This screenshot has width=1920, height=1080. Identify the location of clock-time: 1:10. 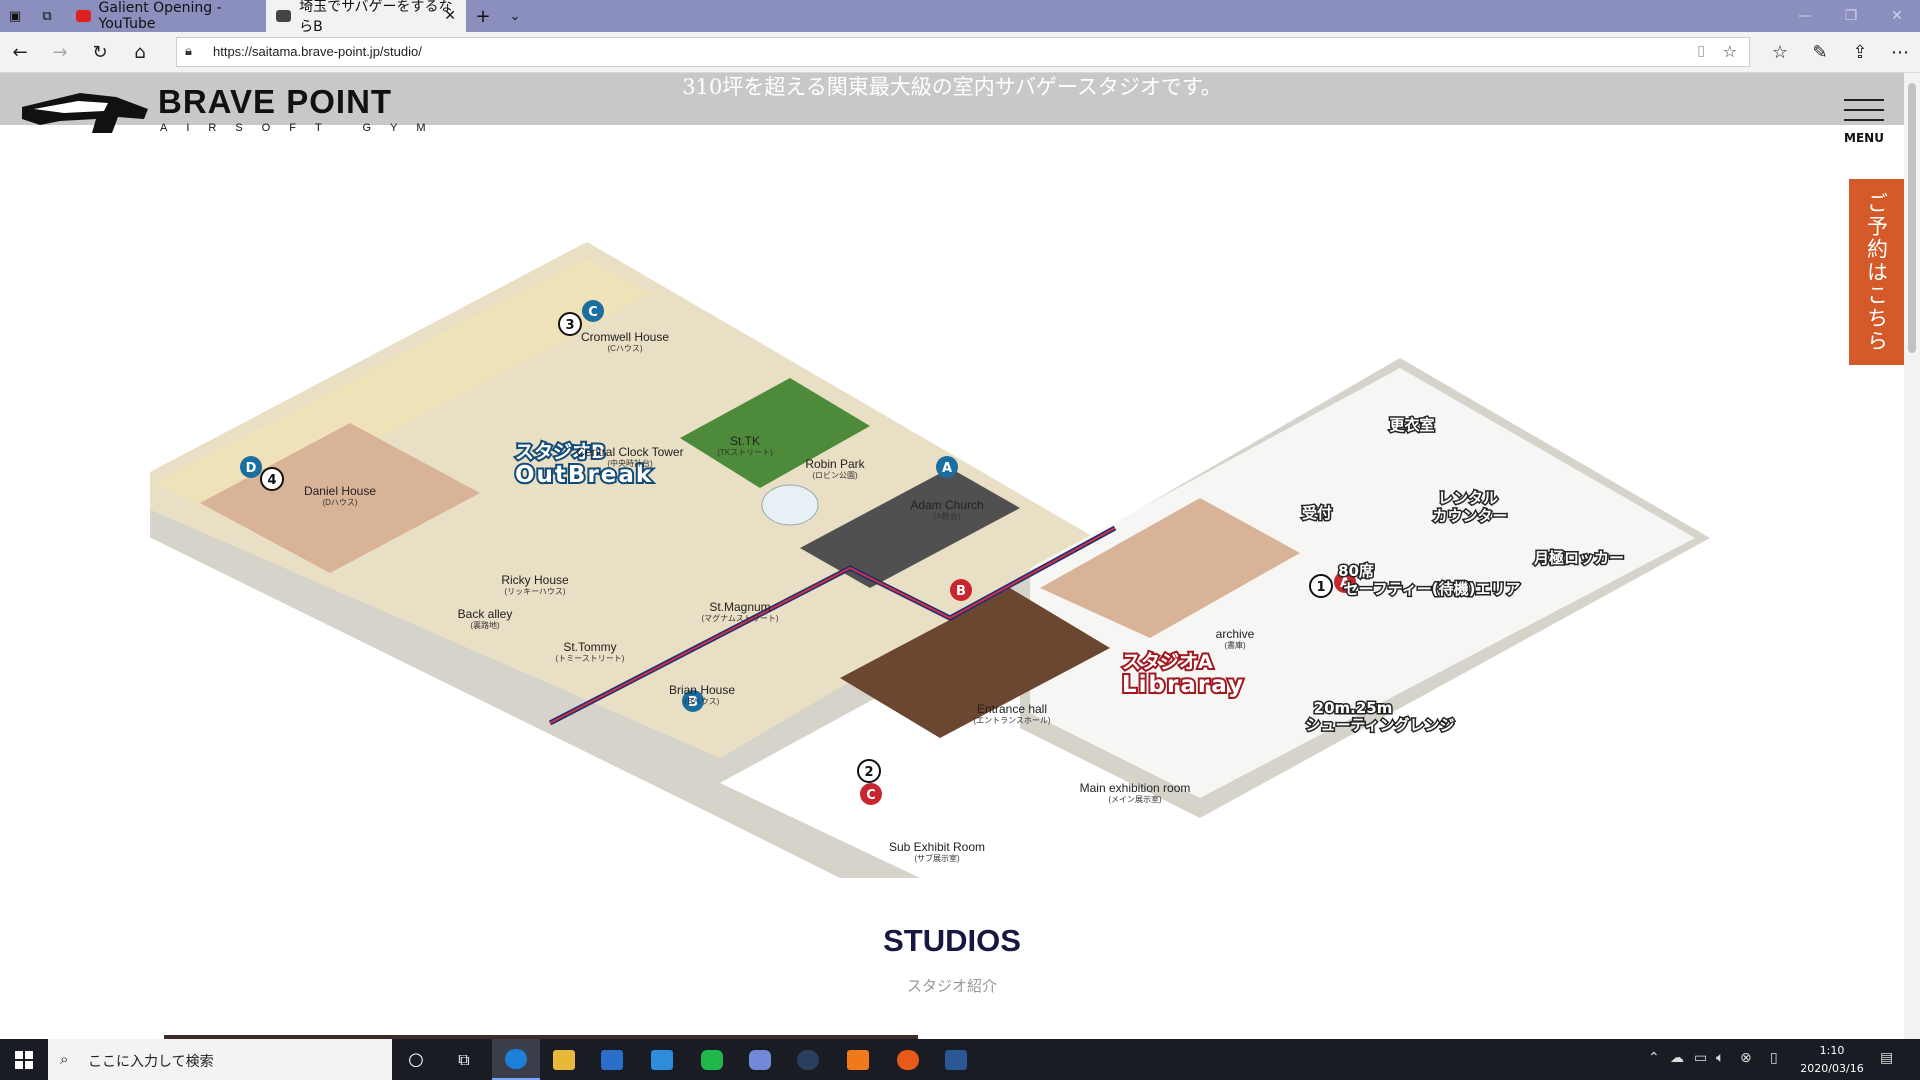
(1832, 1050).